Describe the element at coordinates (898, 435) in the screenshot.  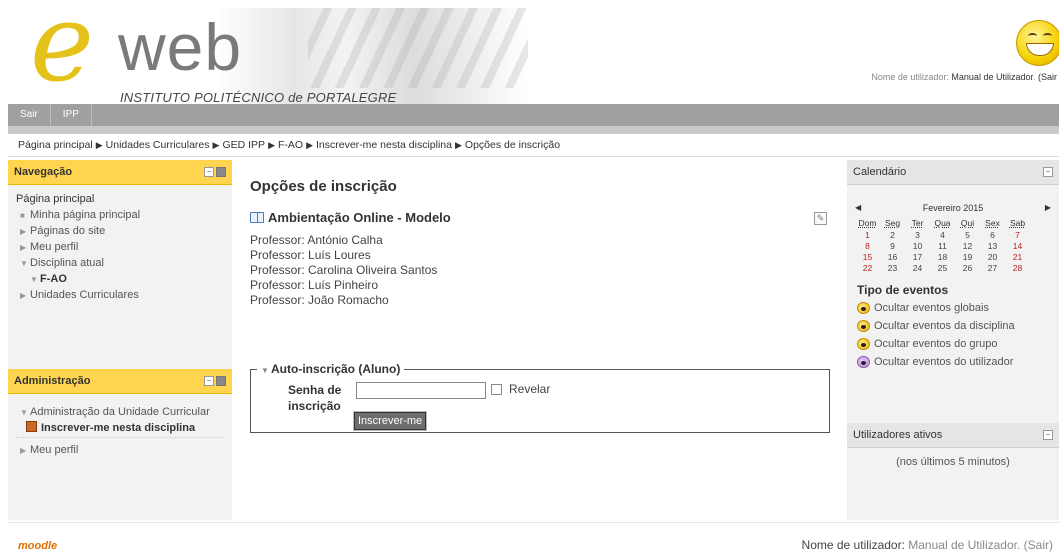
I see `active-users-title: Utilizadores ativos` at that location.